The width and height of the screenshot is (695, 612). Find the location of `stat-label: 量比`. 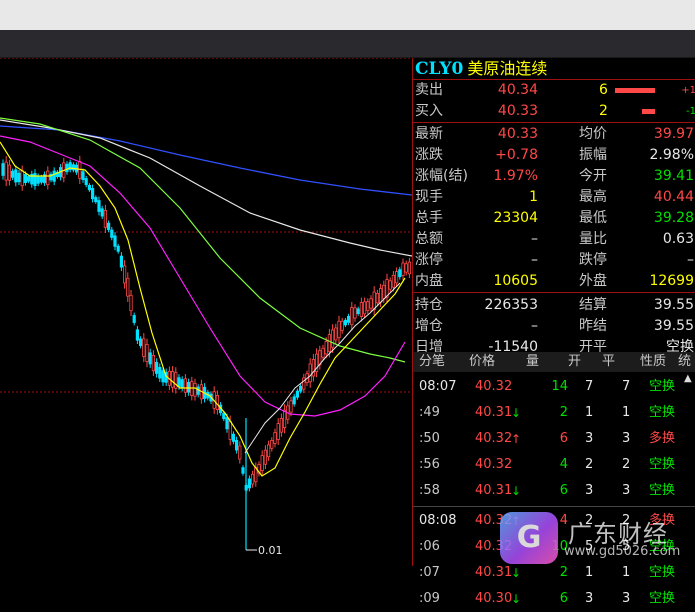

stat-label: 量比 is located at coordinates (593, 239).